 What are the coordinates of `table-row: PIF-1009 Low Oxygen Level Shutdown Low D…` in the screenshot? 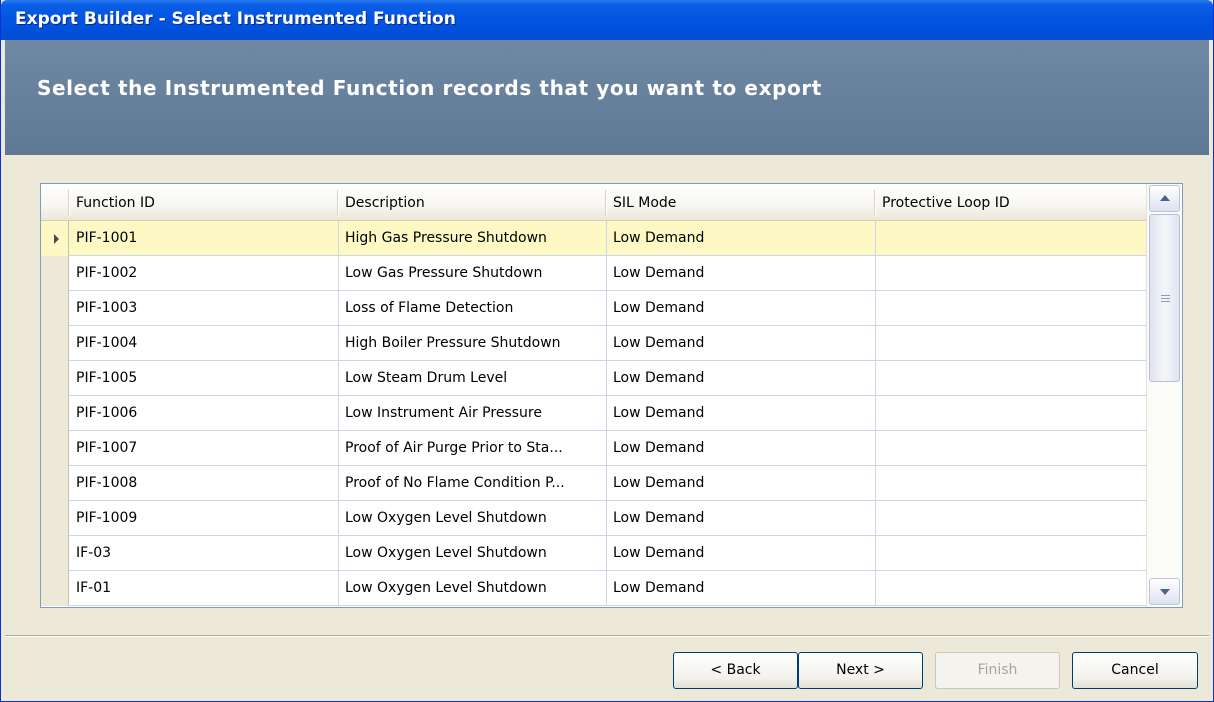 It's located at (593, 518).